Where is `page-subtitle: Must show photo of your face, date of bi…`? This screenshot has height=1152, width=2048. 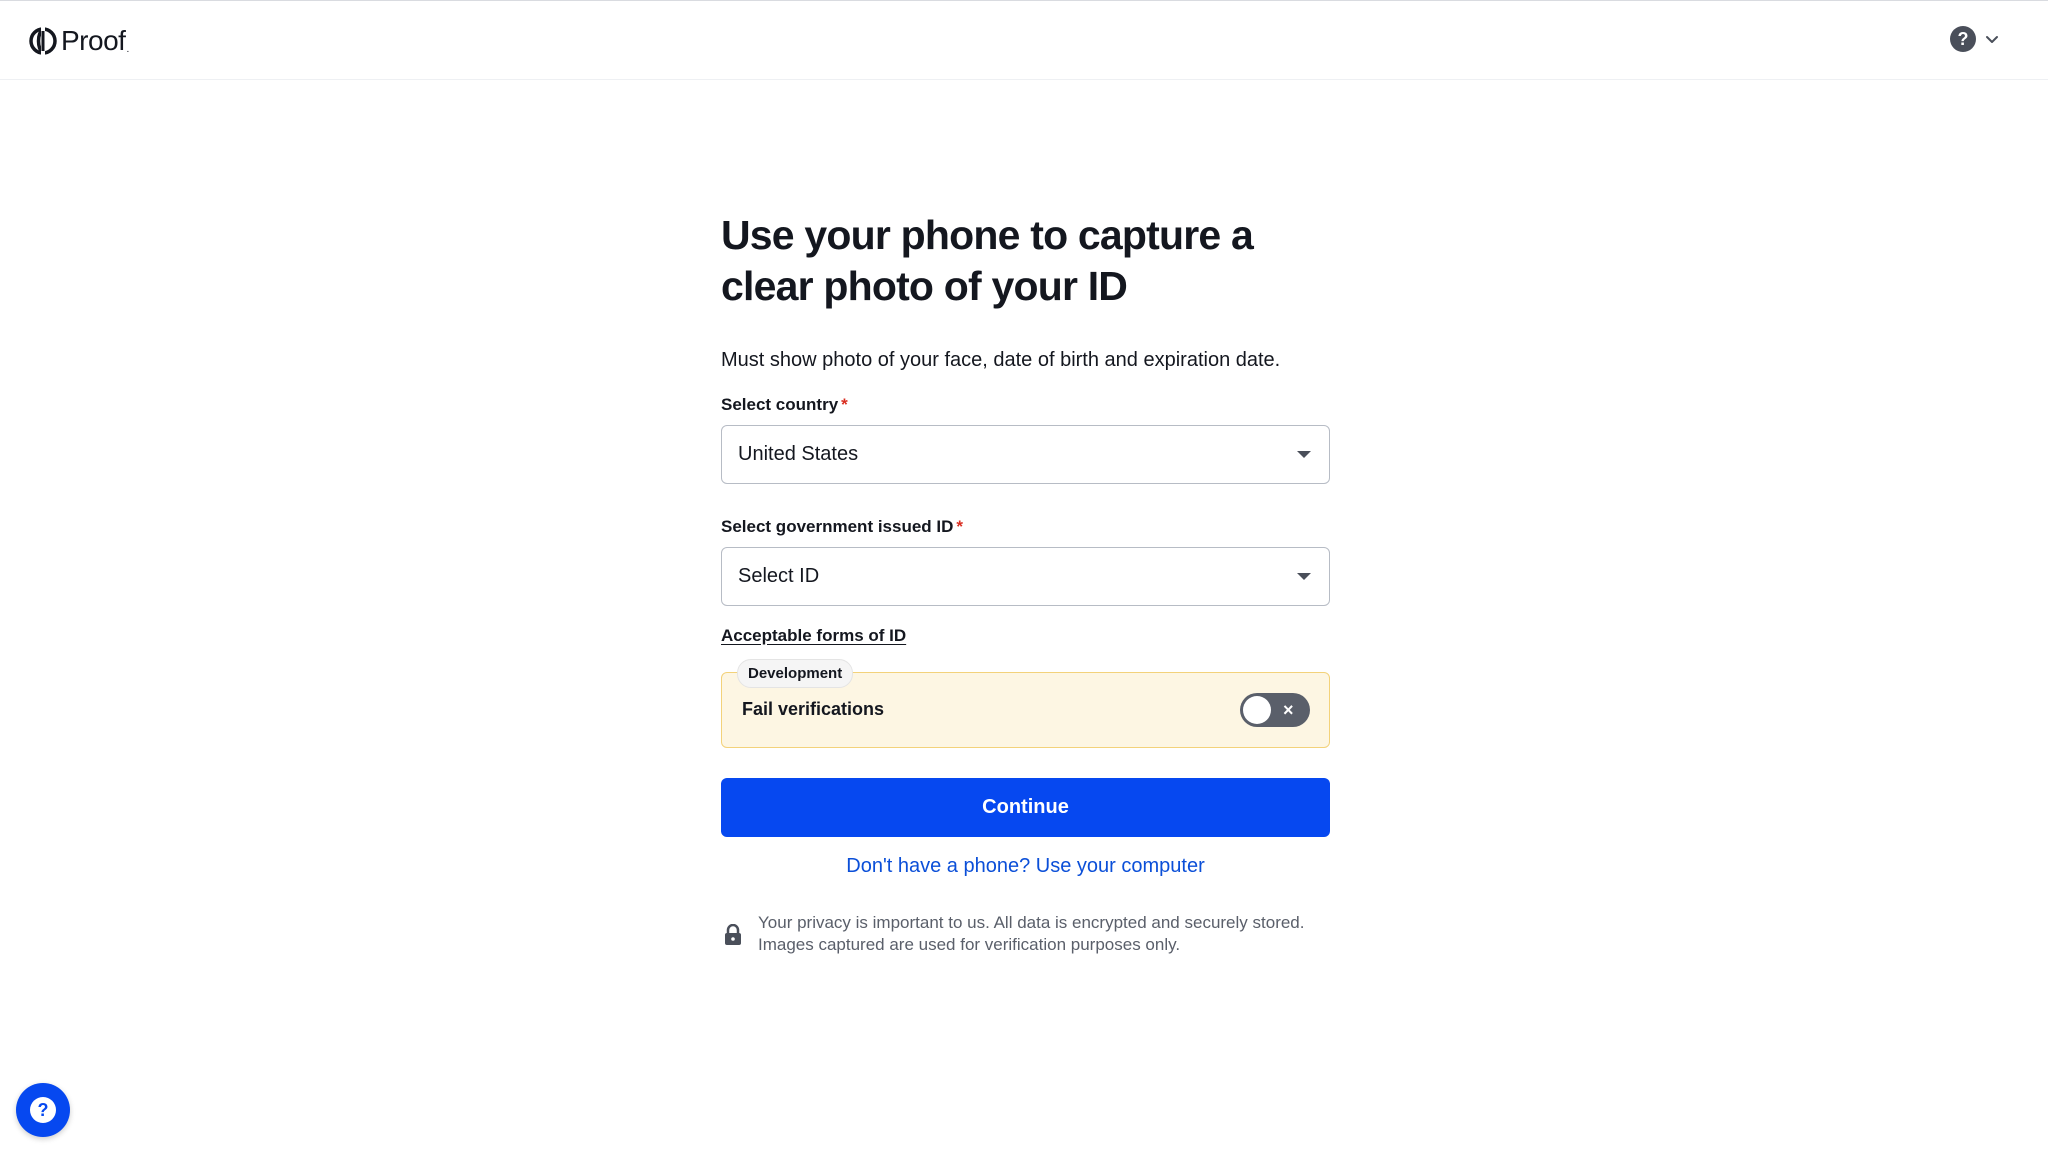
page-subtitle: Must show photo of your face, date of bi… is located at coordinates (1001, 360).